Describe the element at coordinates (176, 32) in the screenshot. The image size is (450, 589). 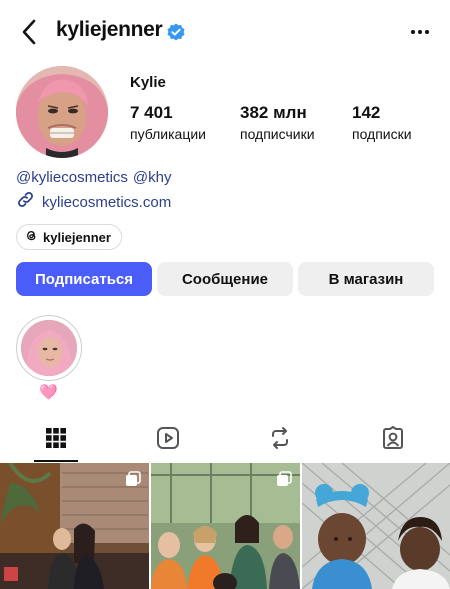
I see `verified-badge-icon` at that location.